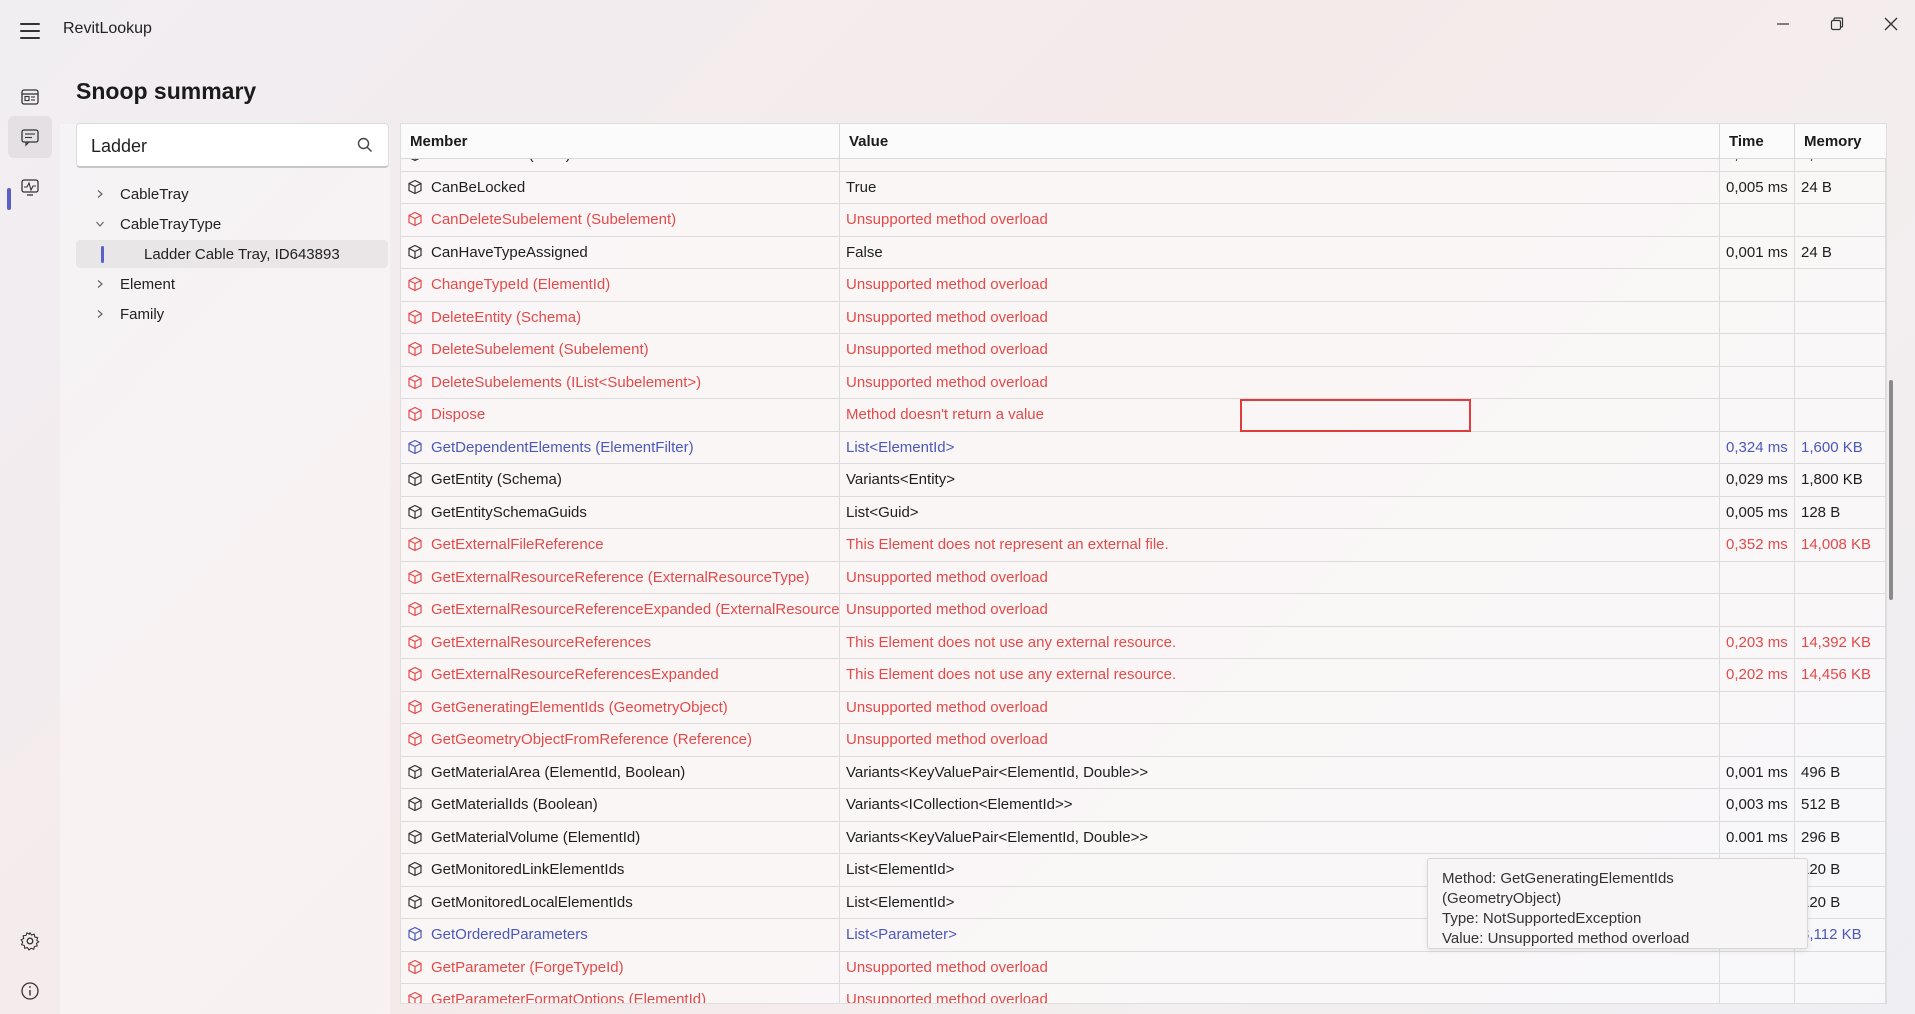 This screenshot has width=1915, height=1014. Describe the element at coordinates (509, 934) in the screenshot. I see `member-name: GetOrderedParameters` at that location.